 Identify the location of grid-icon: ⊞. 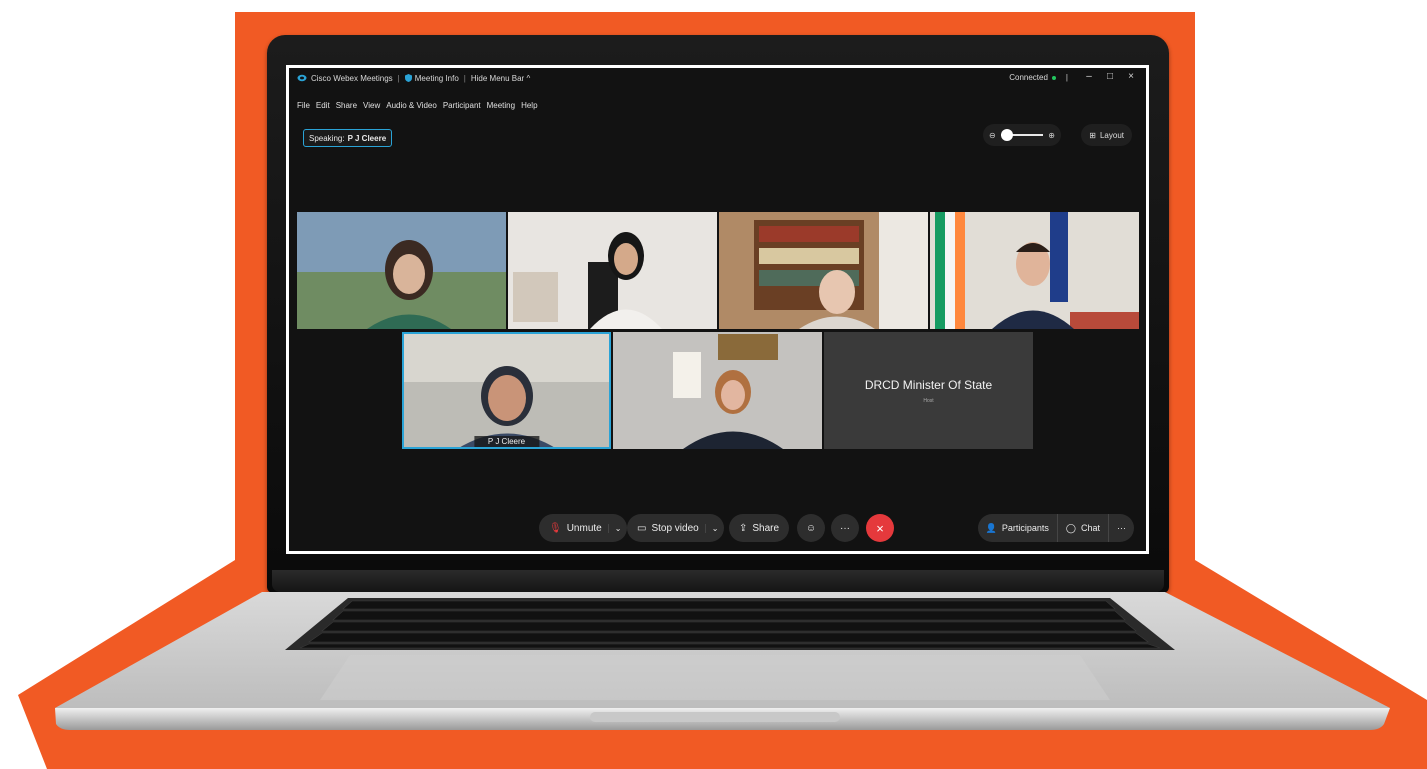
(1092, 135).